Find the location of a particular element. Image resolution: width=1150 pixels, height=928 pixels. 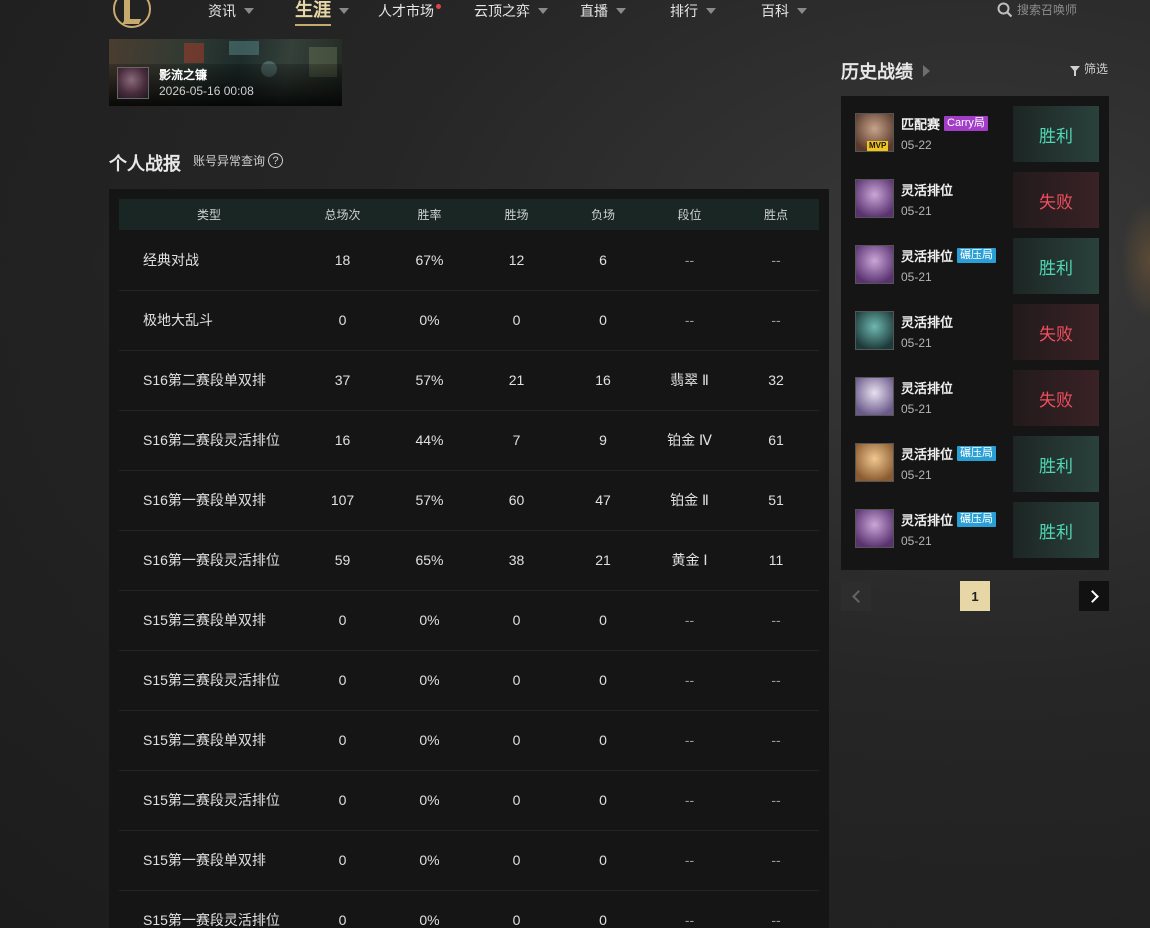

match-mode: 匹配赛 Carry局 is located at coordinates (944, 123).